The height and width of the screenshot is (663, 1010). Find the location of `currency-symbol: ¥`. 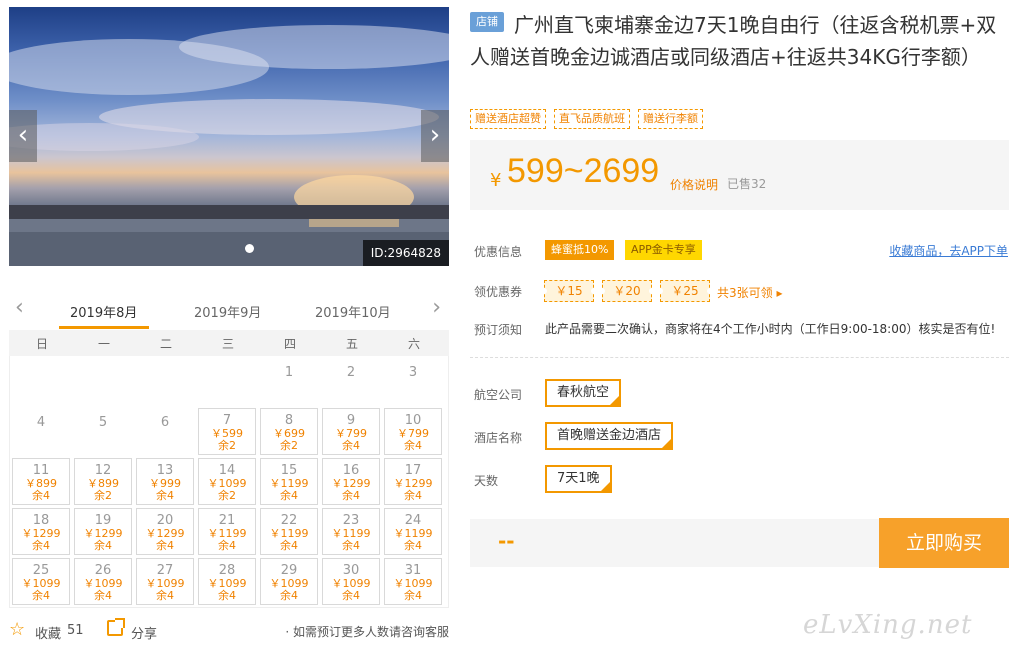

currency-symbol: ¥ is located at coordinates (496, 180).